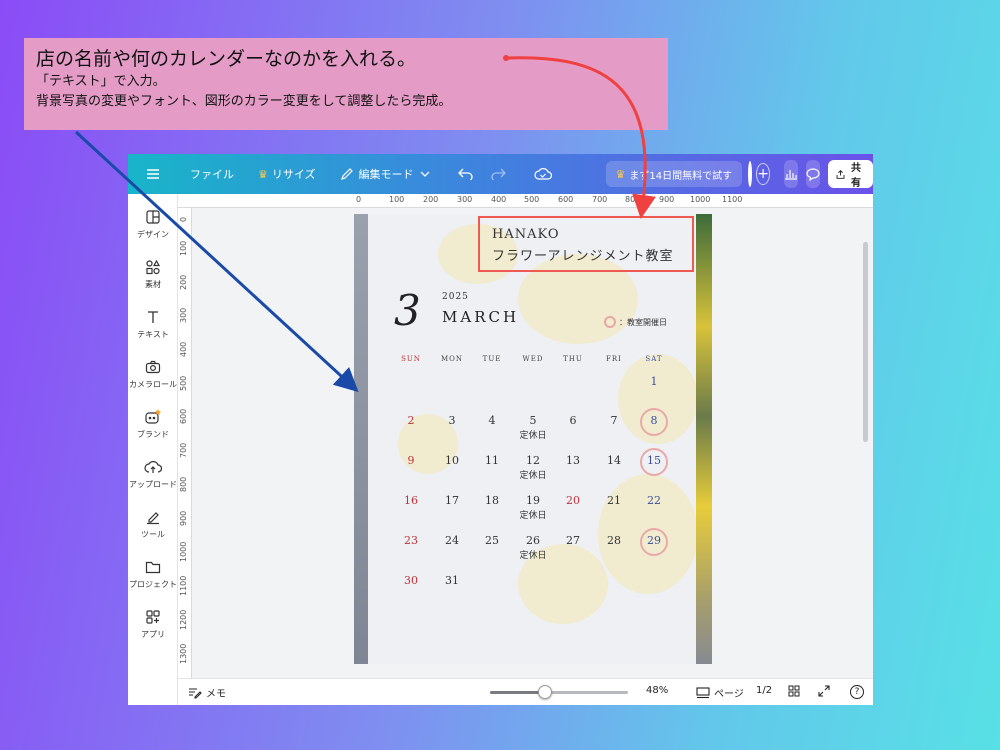  I want to click on undo-icon, so click(465, 174).